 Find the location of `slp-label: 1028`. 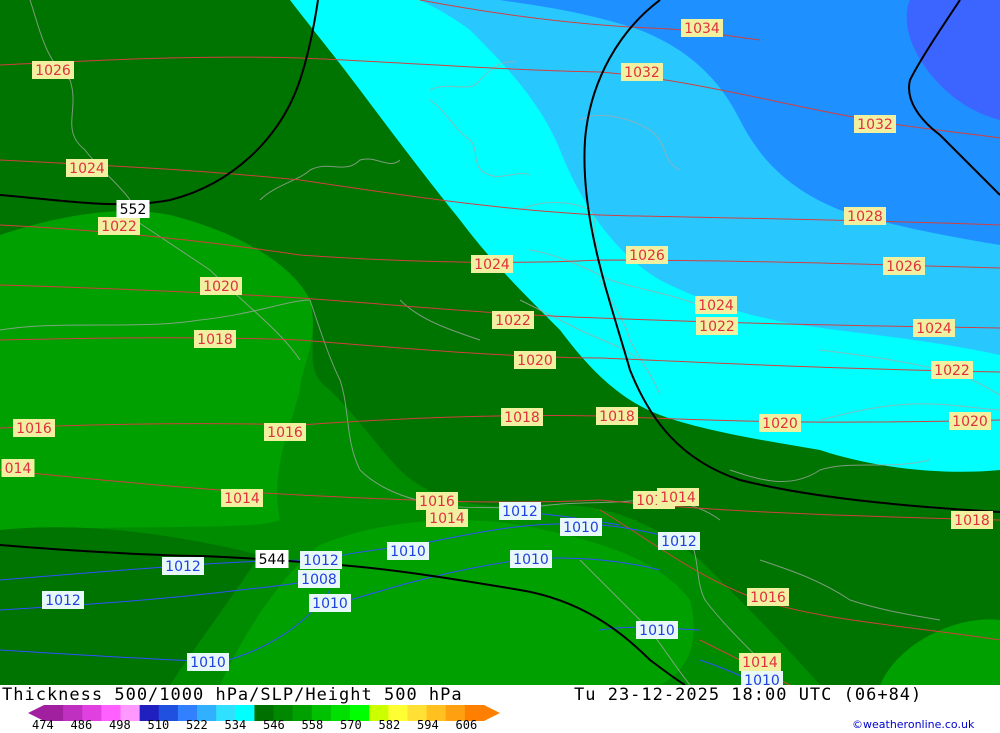

slp-label: 1028 is located at coordinates (865, 216).